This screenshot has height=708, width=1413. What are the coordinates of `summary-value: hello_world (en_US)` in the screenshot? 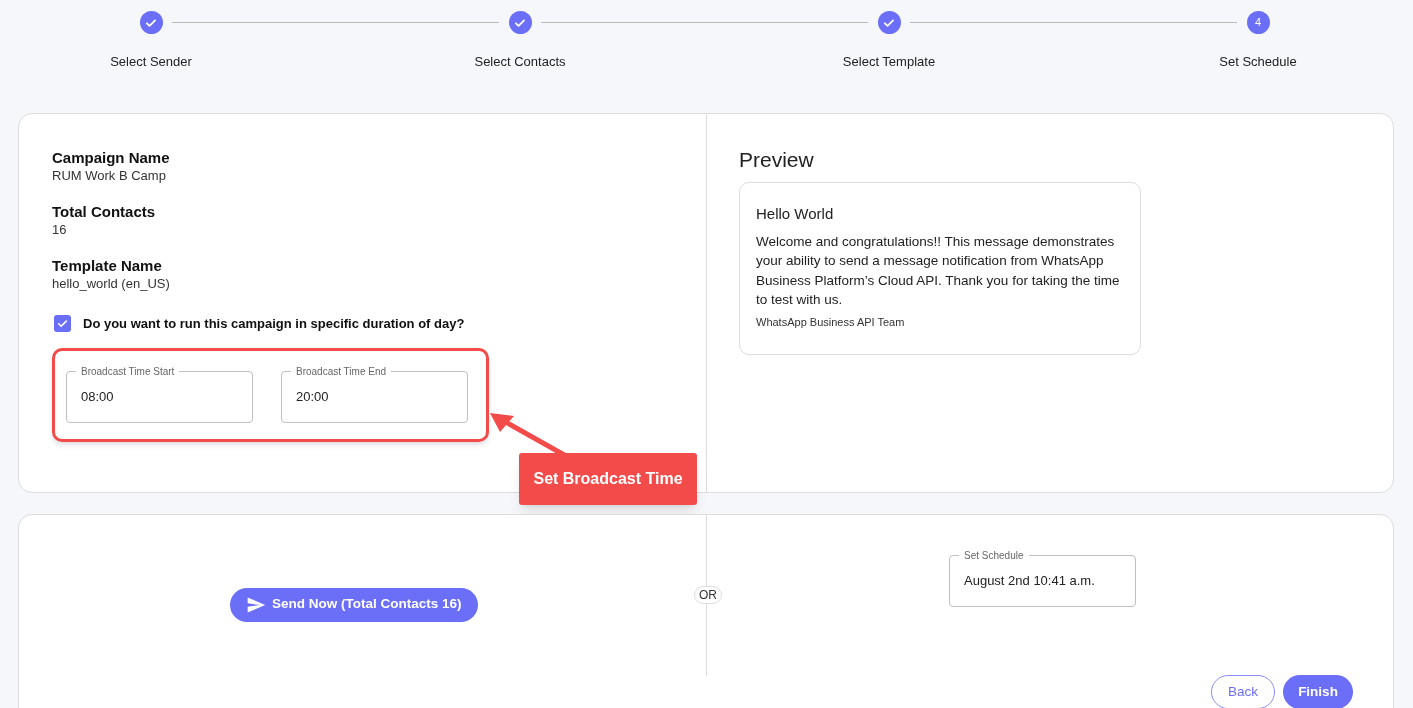 It's located at (111, 284).